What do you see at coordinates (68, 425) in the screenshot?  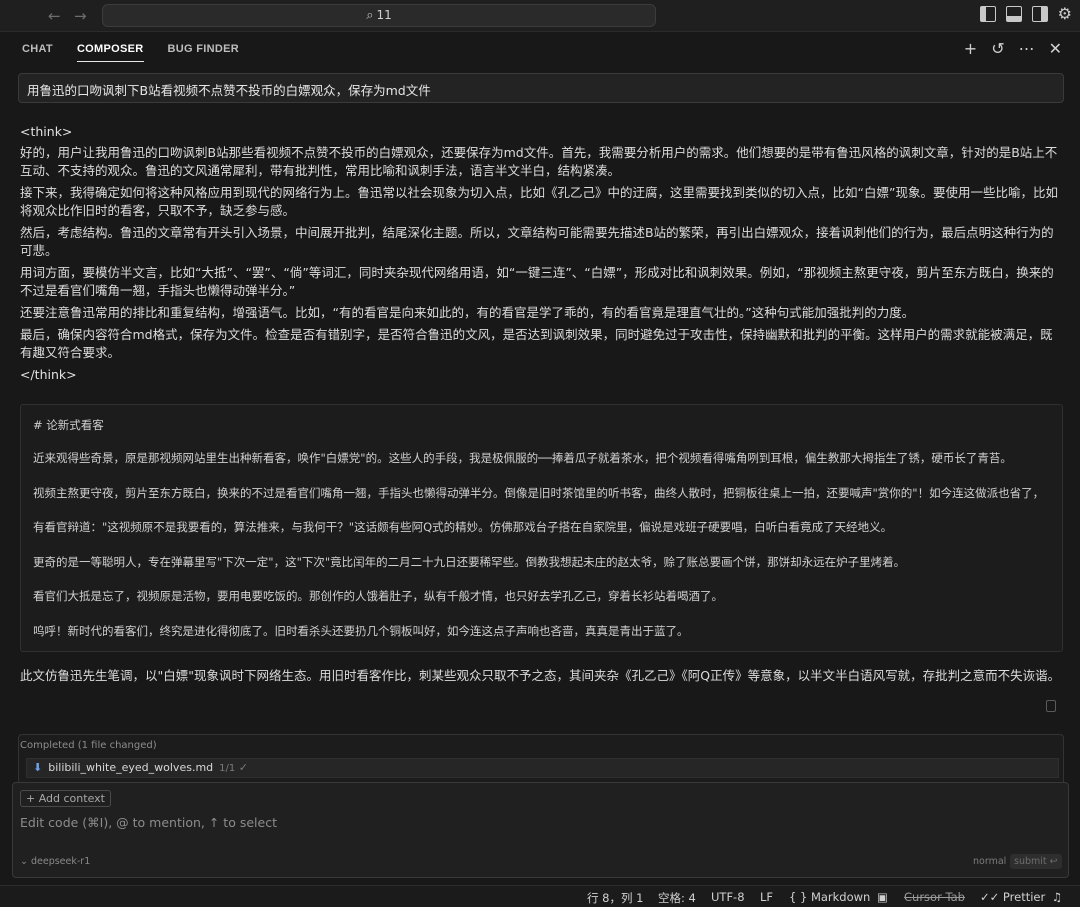 I see `markdown-title: # 论新式看客` at bounding box center [68, 425].